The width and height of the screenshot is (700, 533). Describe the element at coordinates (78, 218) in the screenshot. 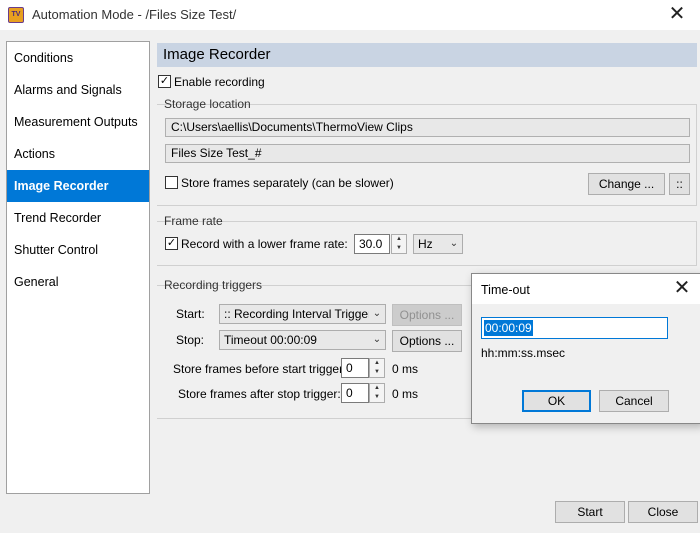

I see `nav-item-trend-recorder: Trend Recorder` at that location.